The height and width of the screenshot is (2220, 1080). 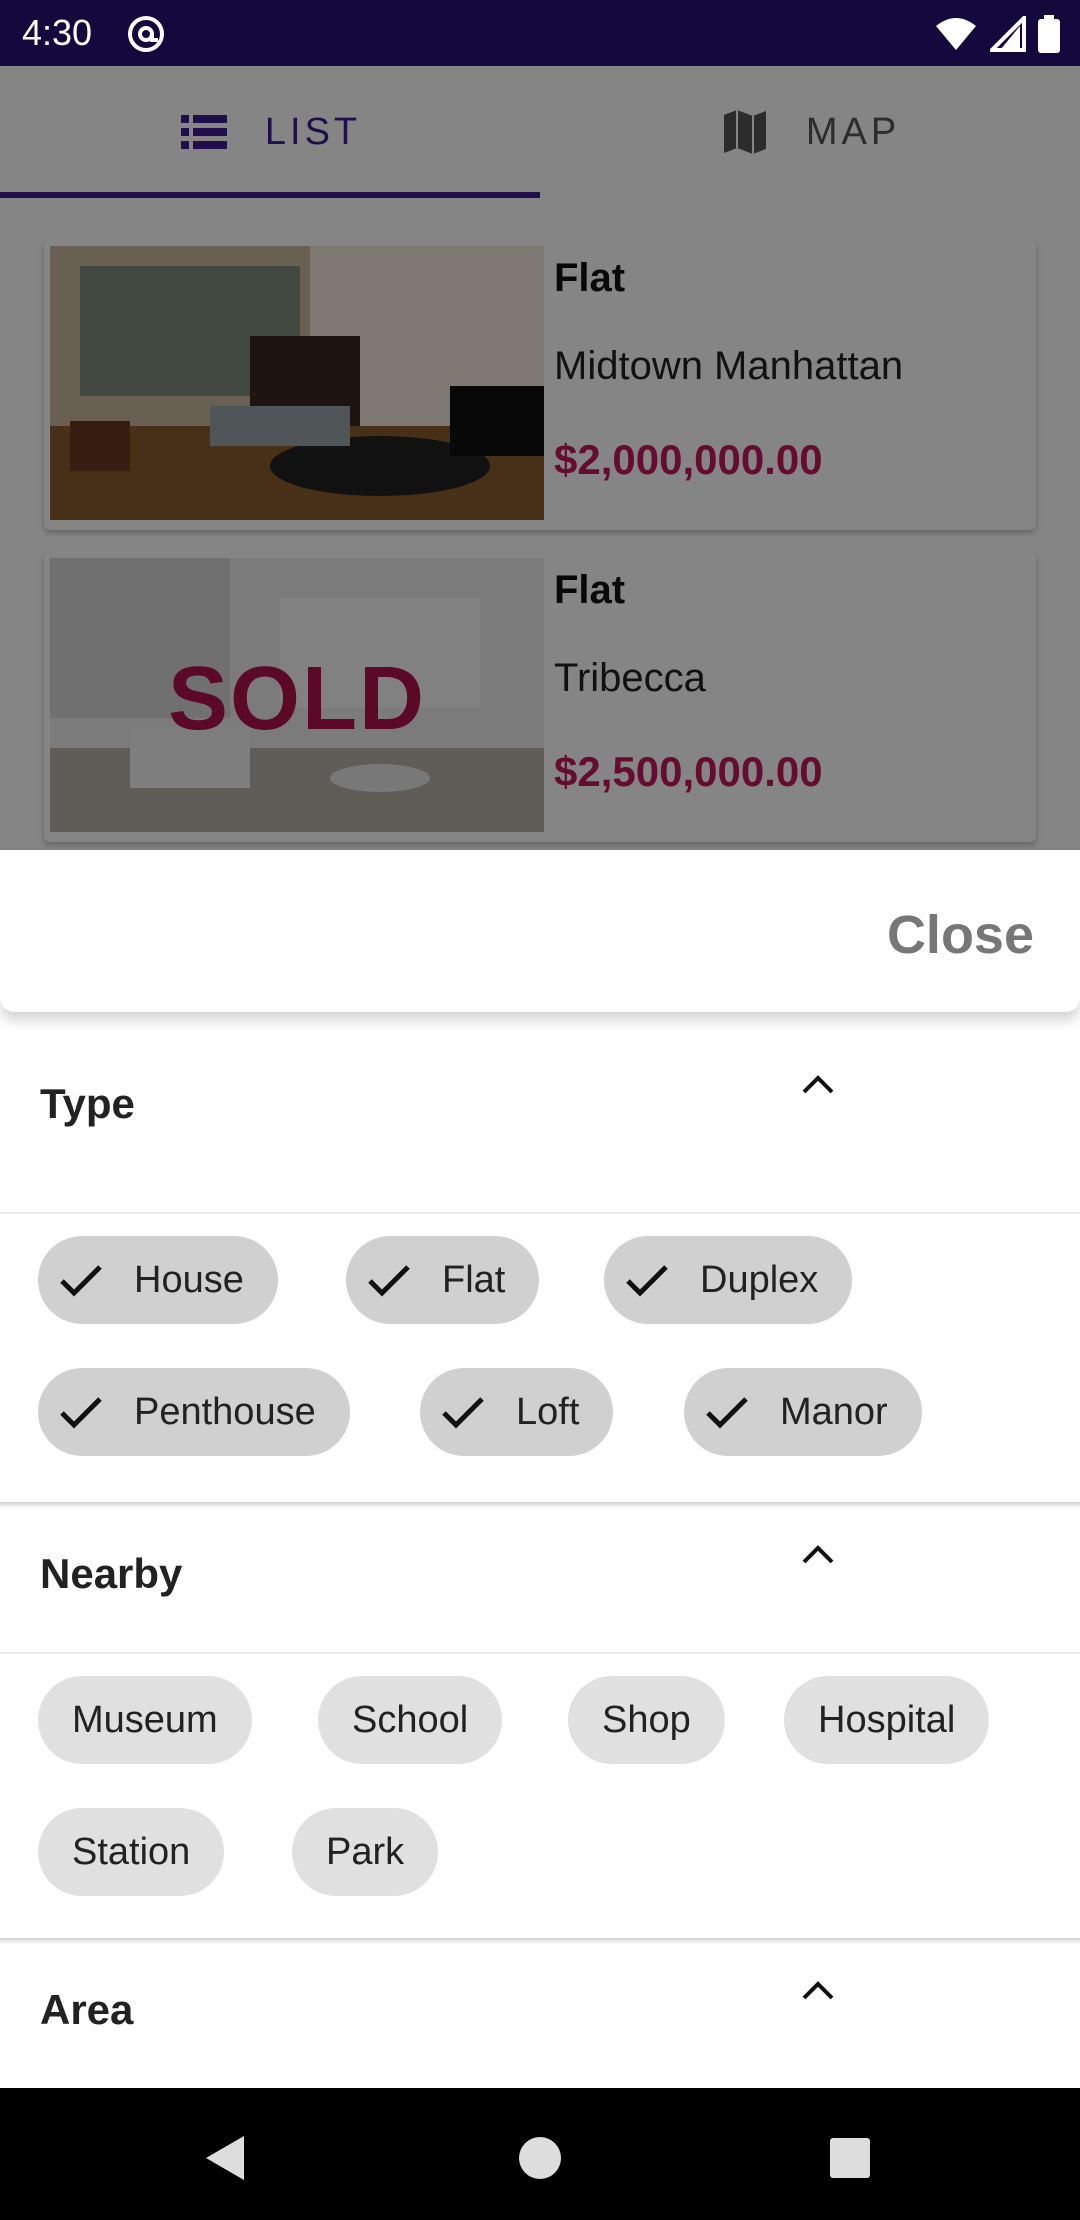 I want to click on chip-label: Penthouse, so click(x=225, y=1411).